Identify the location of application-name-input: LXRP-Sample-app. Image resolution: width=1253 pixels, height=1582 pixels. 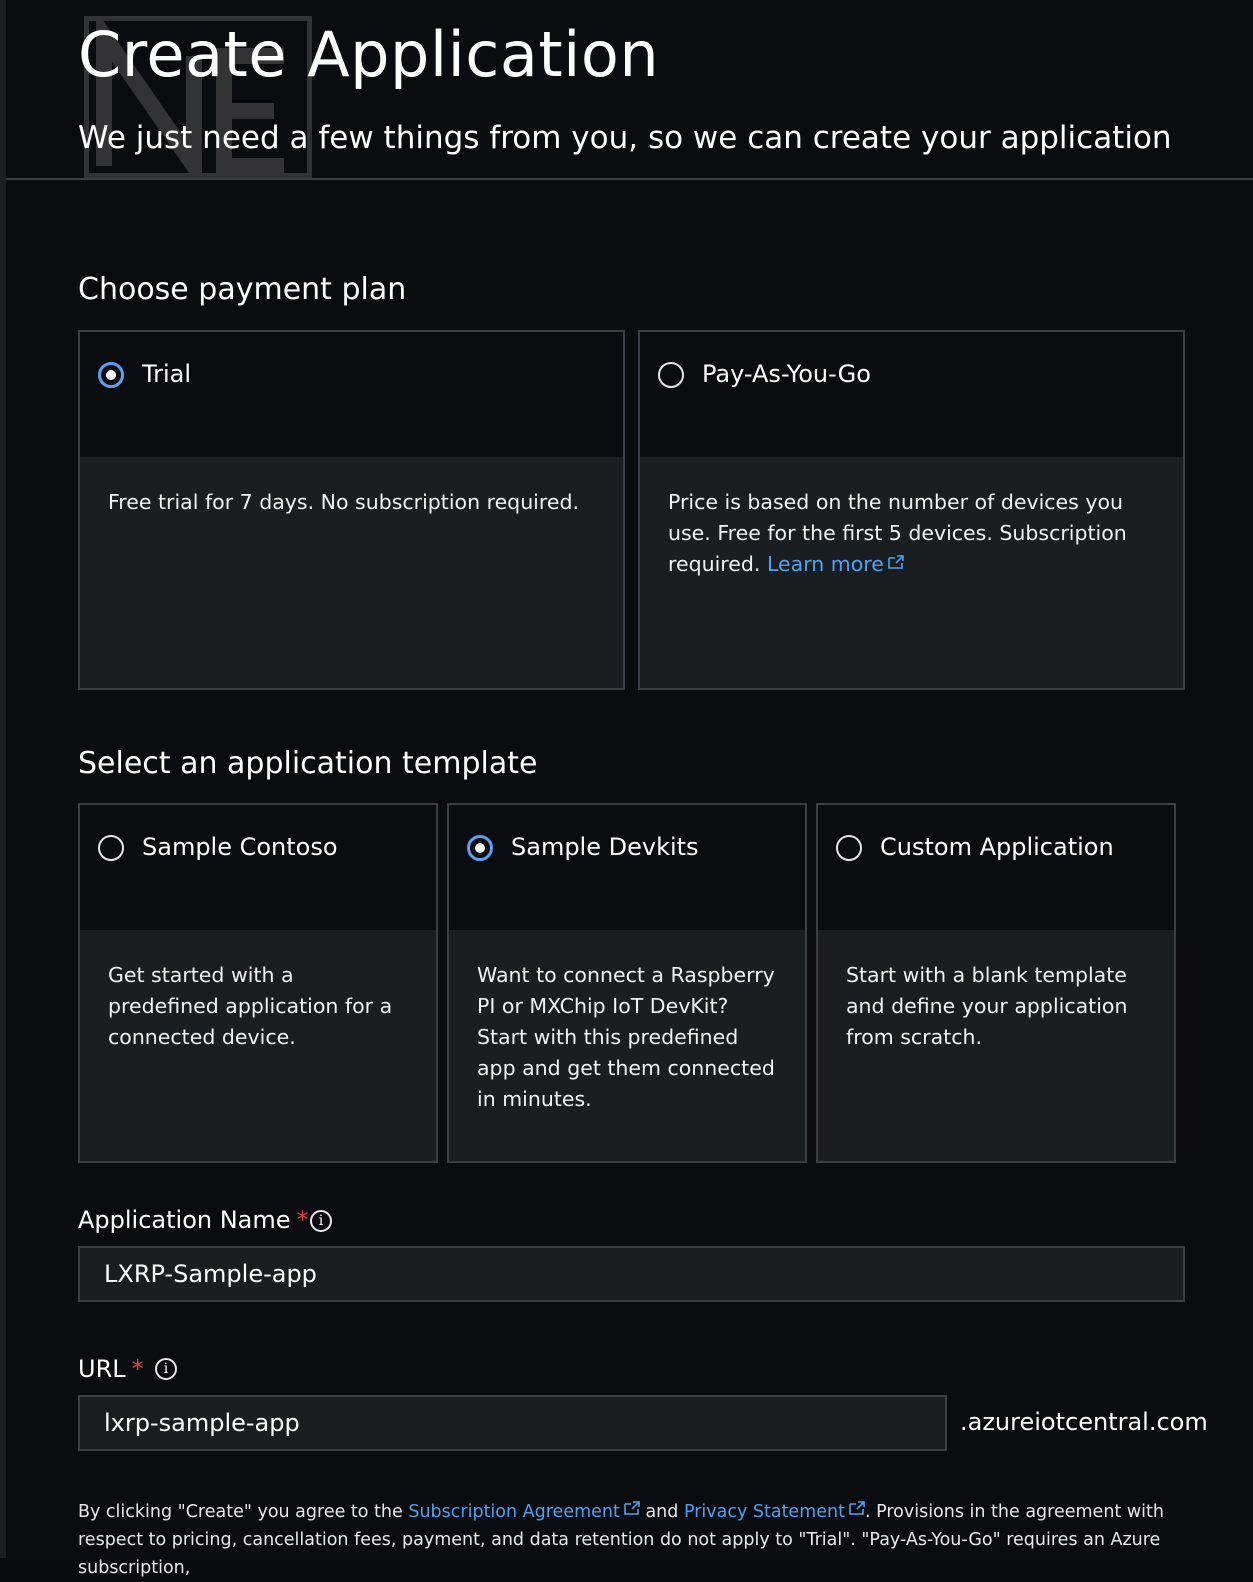
(631, 1274).